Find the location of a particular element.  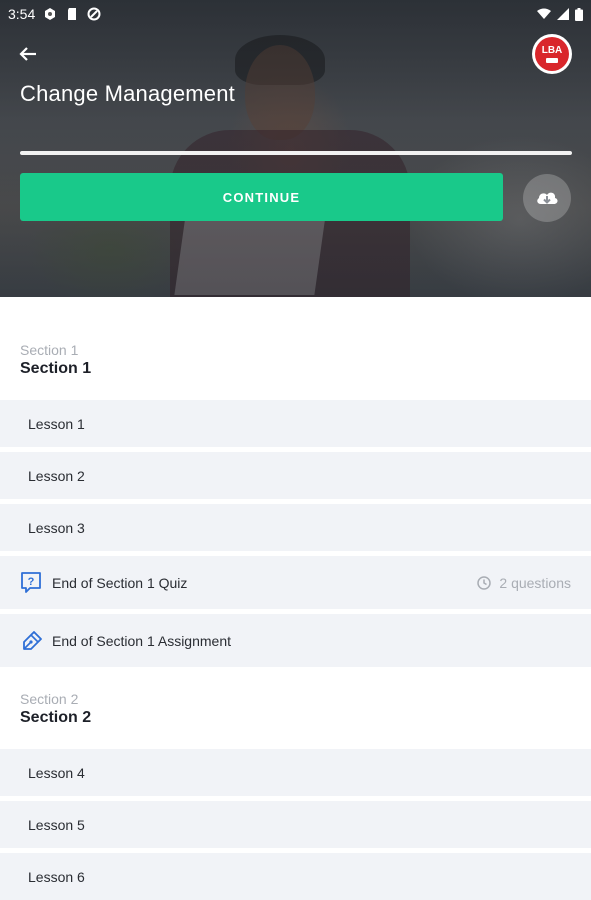

cloud-download-icon is located at coordinates (547, 198).